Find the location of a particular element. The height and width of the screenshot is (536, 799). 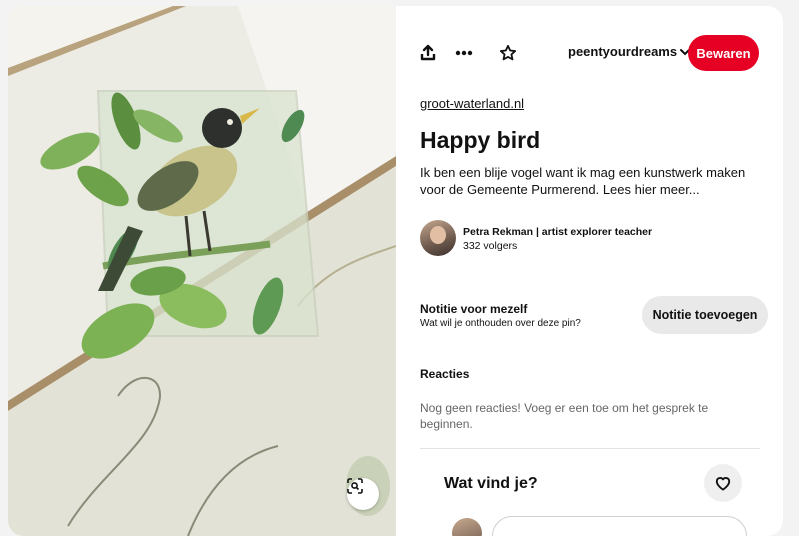

heart-outline-icon is located at coordinates (723, 484).